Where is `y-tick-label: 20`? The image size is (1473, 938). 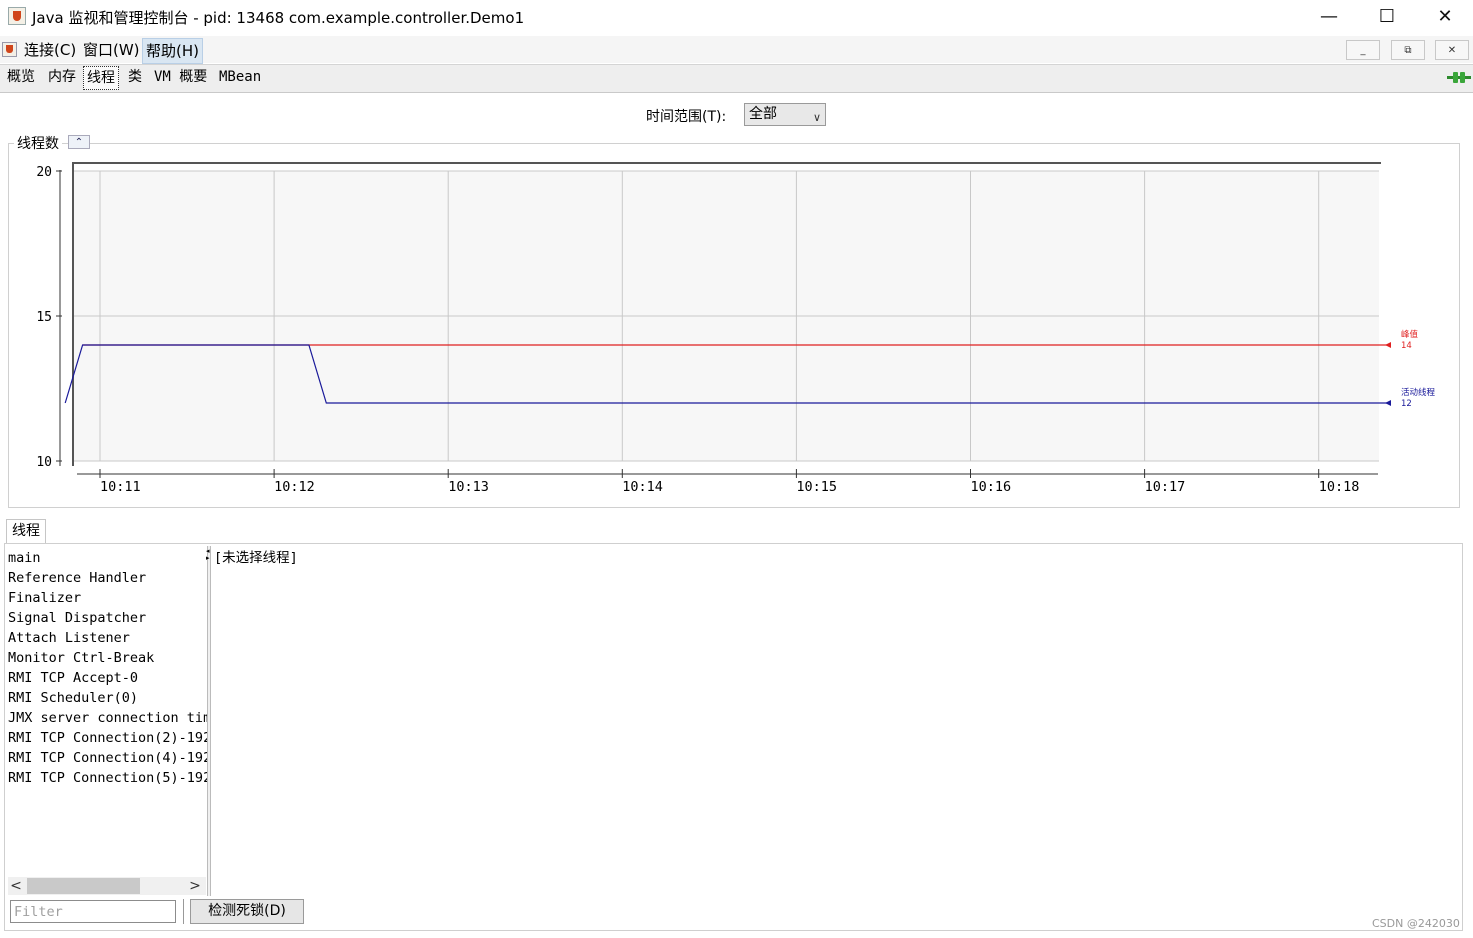
y-tick-label: 20 is located at coordinates (44, 172).